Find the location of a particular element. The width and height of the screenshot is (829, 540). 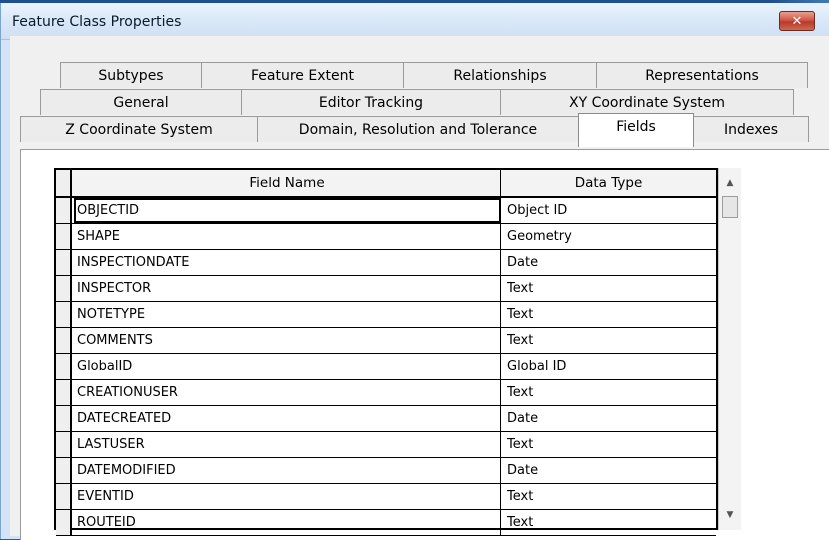

table-row: SHAPE Geometry is located at coordinates (386, 237).